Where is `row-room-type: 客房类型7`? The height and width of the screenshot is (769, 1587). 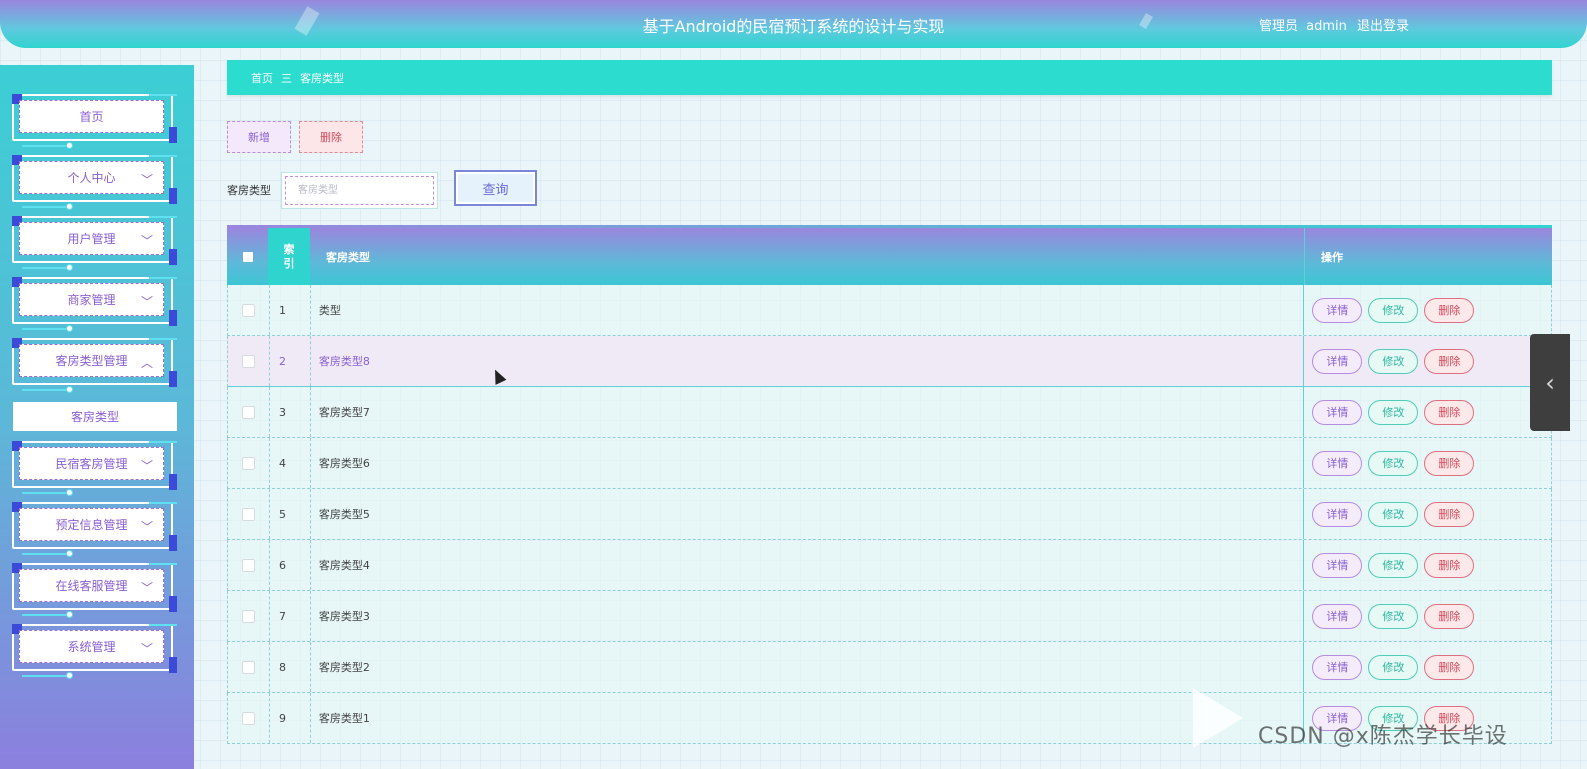
row-room-type: 客房类型7 is located at coordinates (344, 412).